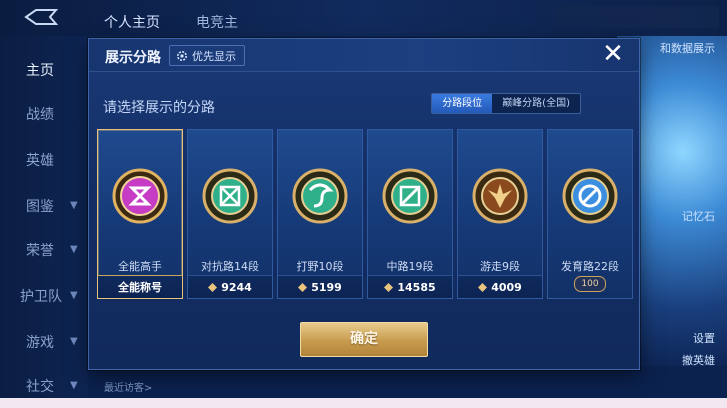  What do you see at coordinates (140, 196) in the screenshot?
I see `all-round-medal-icon` at bounding box center [140, 196].